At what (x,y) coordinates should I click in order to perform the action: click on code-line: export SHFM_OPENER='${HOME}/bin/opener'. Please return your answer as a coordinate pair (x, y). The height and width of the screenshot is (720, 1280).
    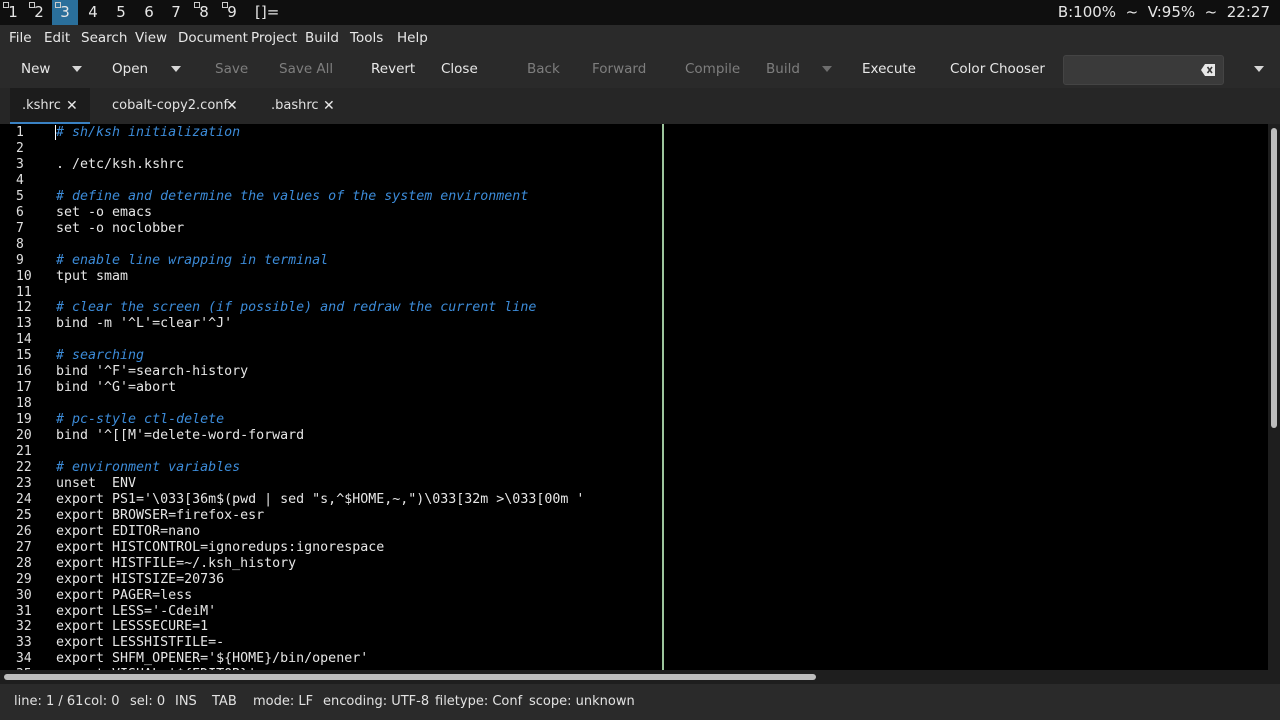
    Looking at the image, I should click on (212, 659).